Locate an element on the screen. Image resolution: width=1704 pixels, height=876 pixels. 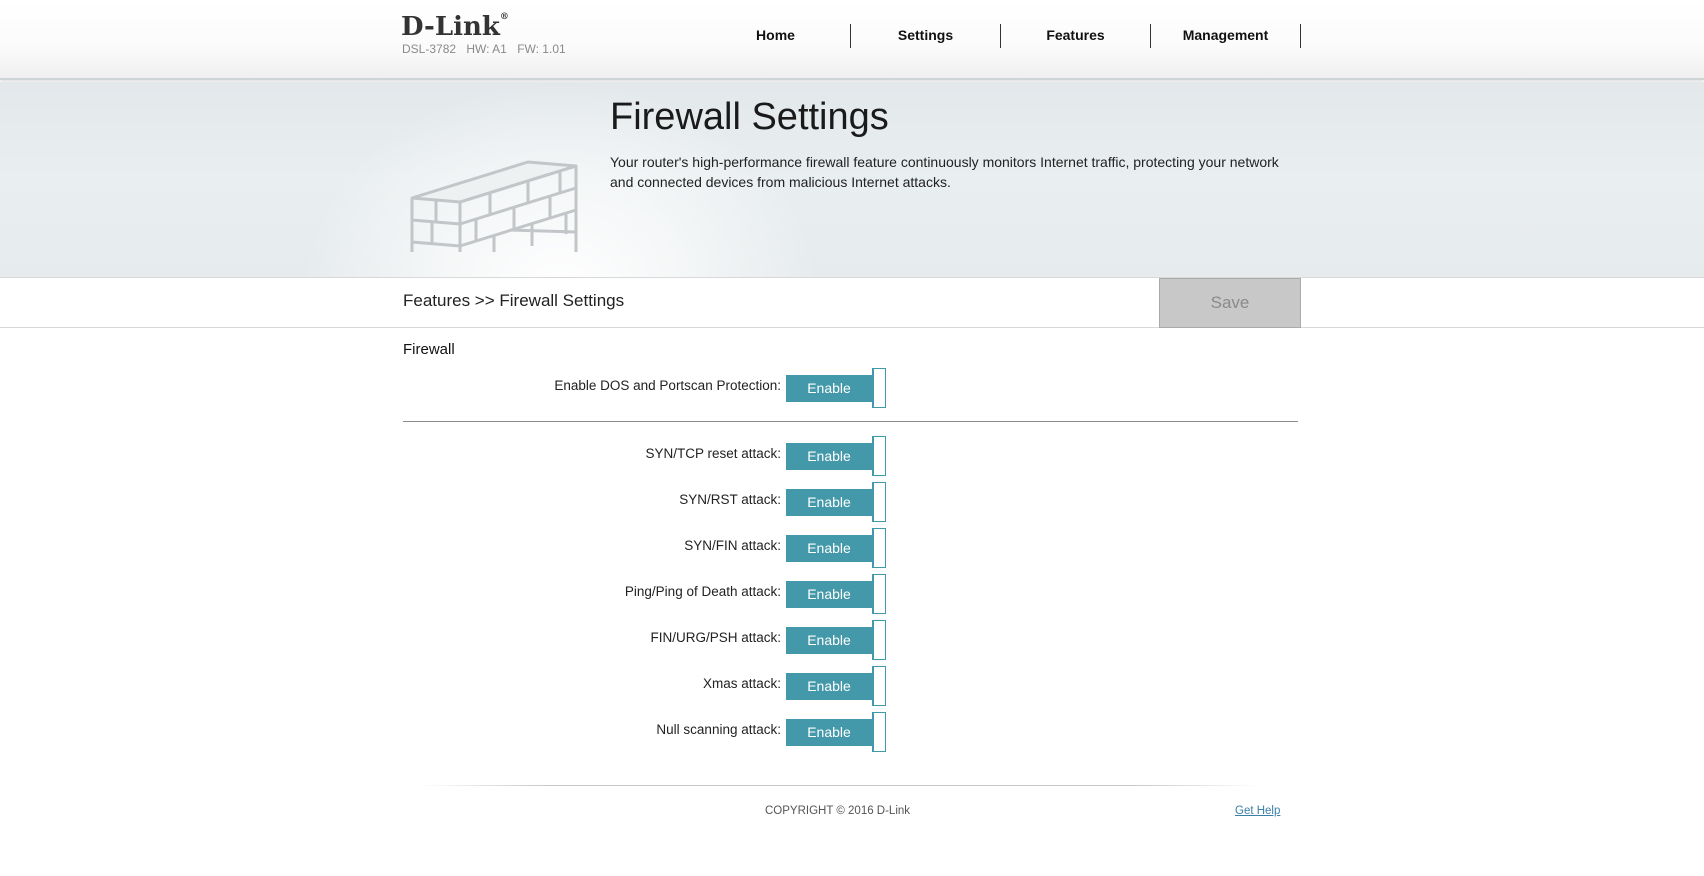
section-divider is located at coordinates (850, 421).